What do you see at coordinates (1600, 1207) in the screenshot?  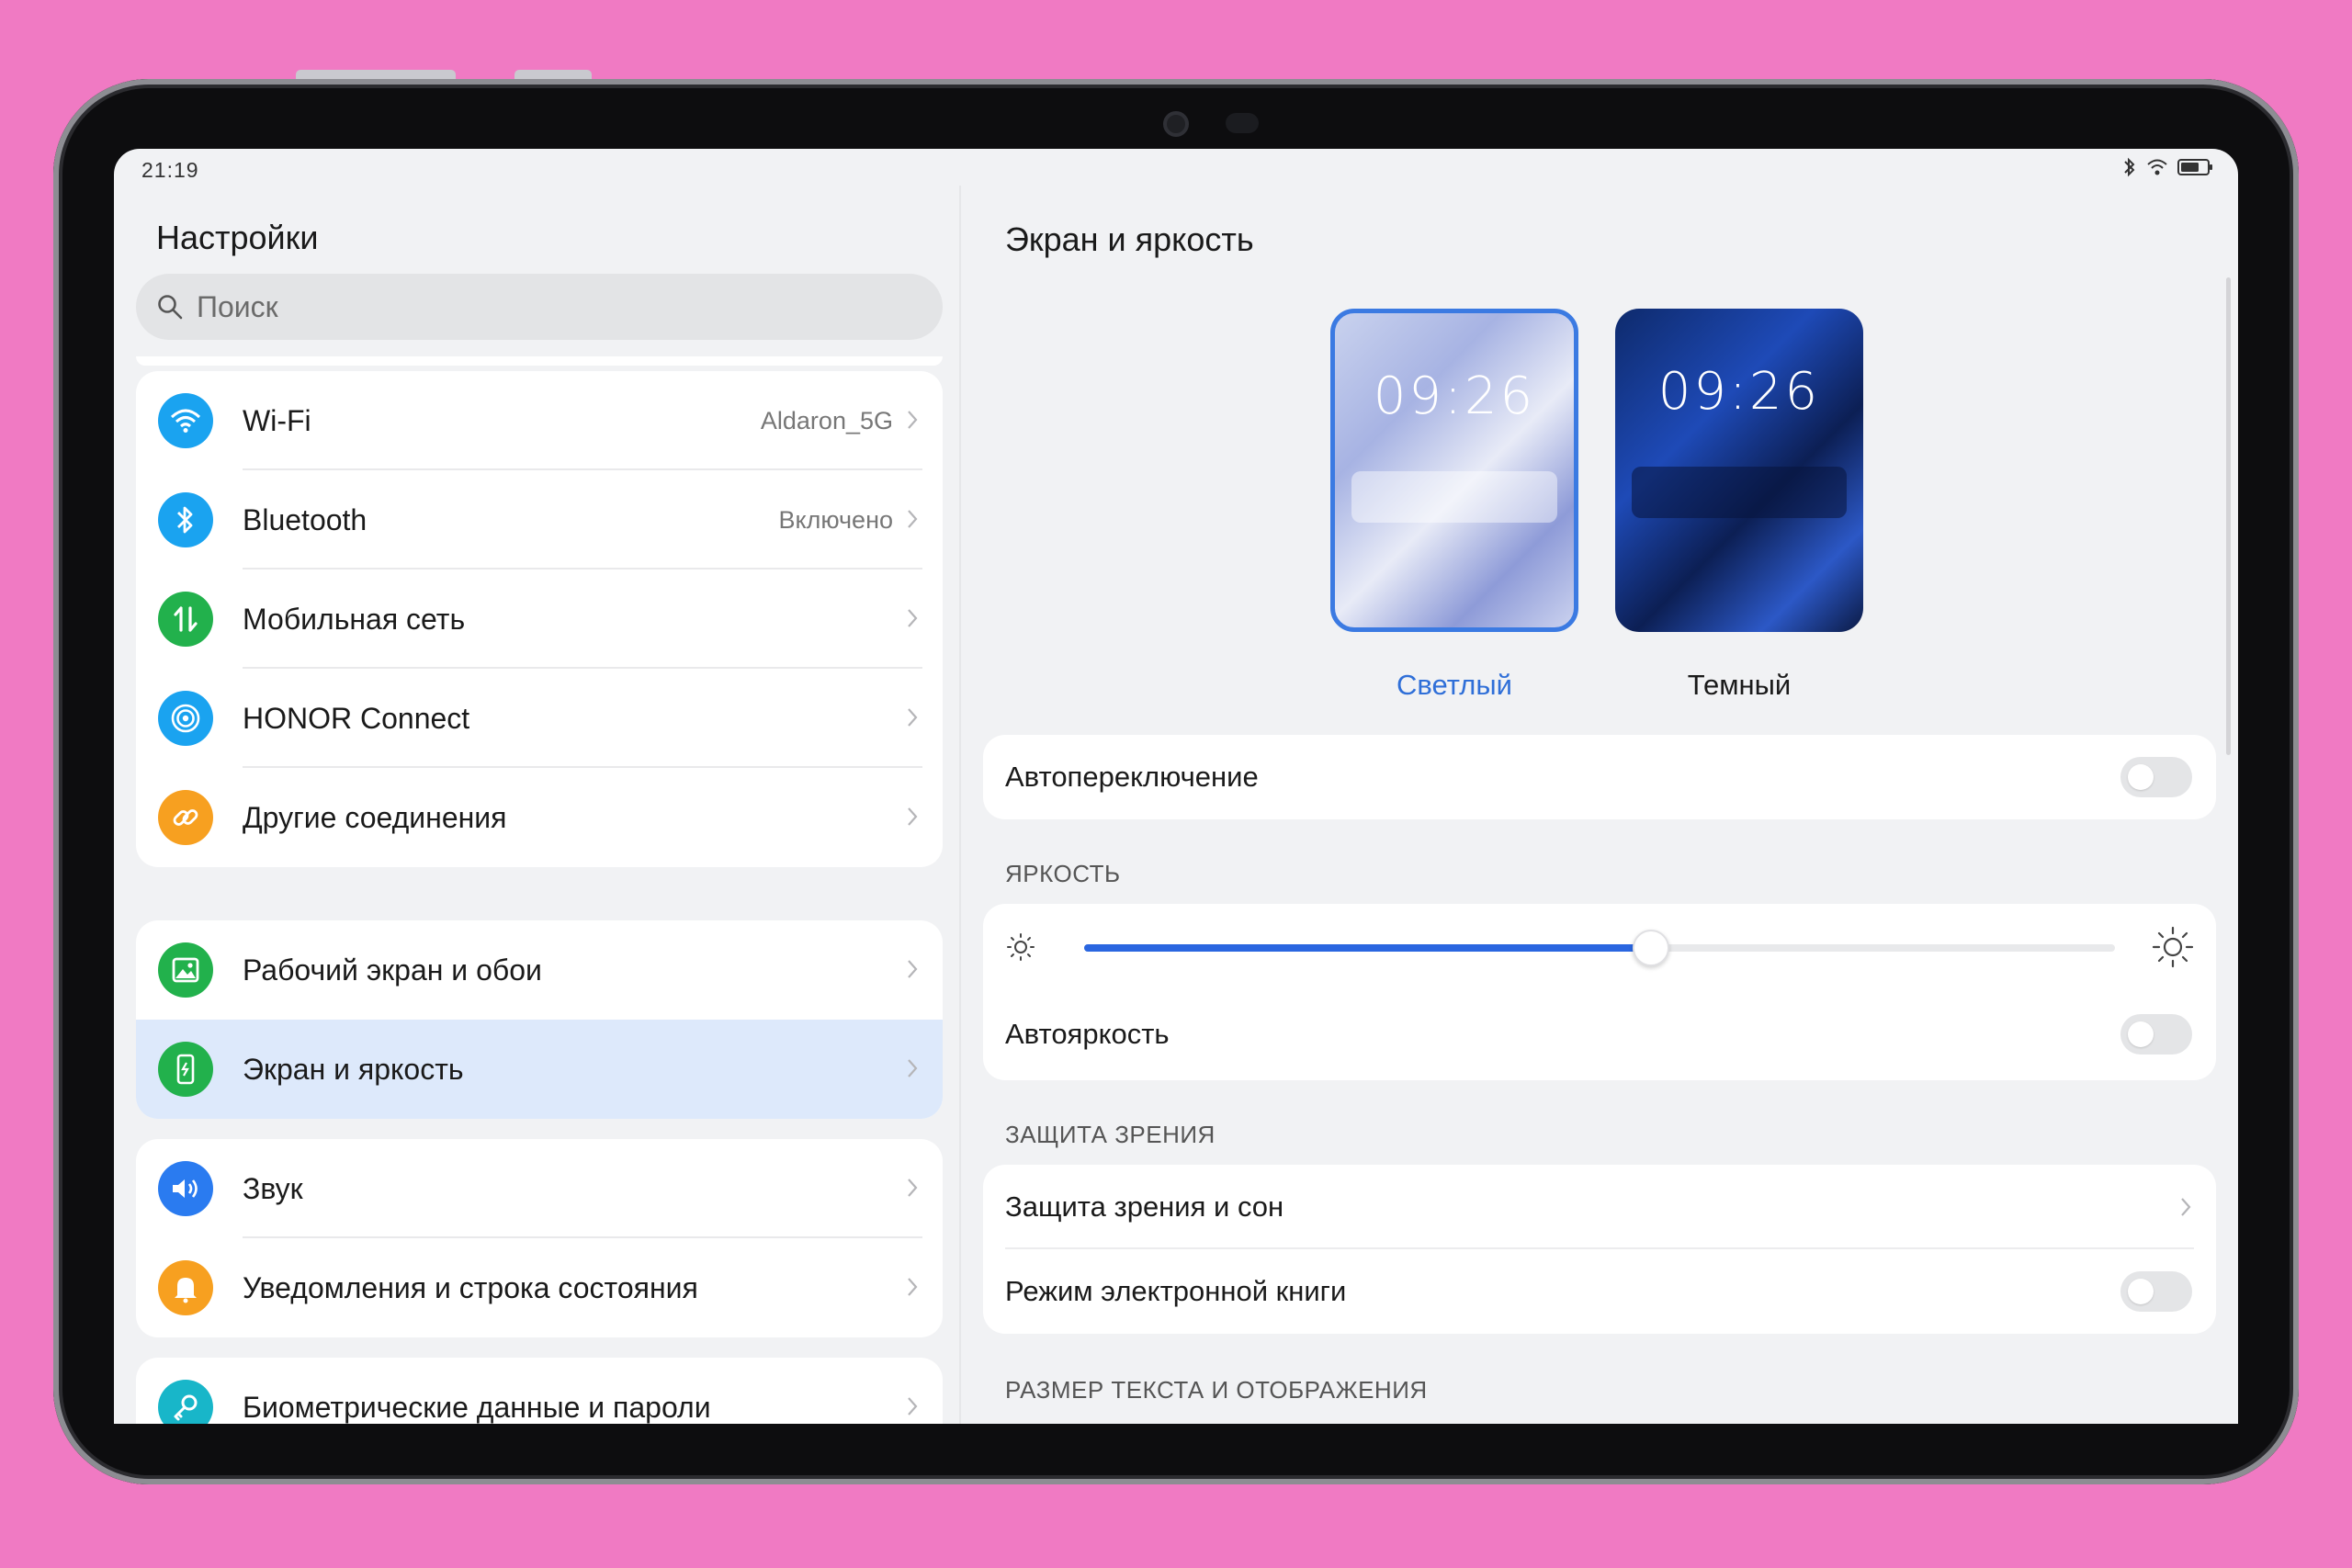 I see `eye-sleep-row: Защита зрения и сон` at bounding box center [1600, 1207].